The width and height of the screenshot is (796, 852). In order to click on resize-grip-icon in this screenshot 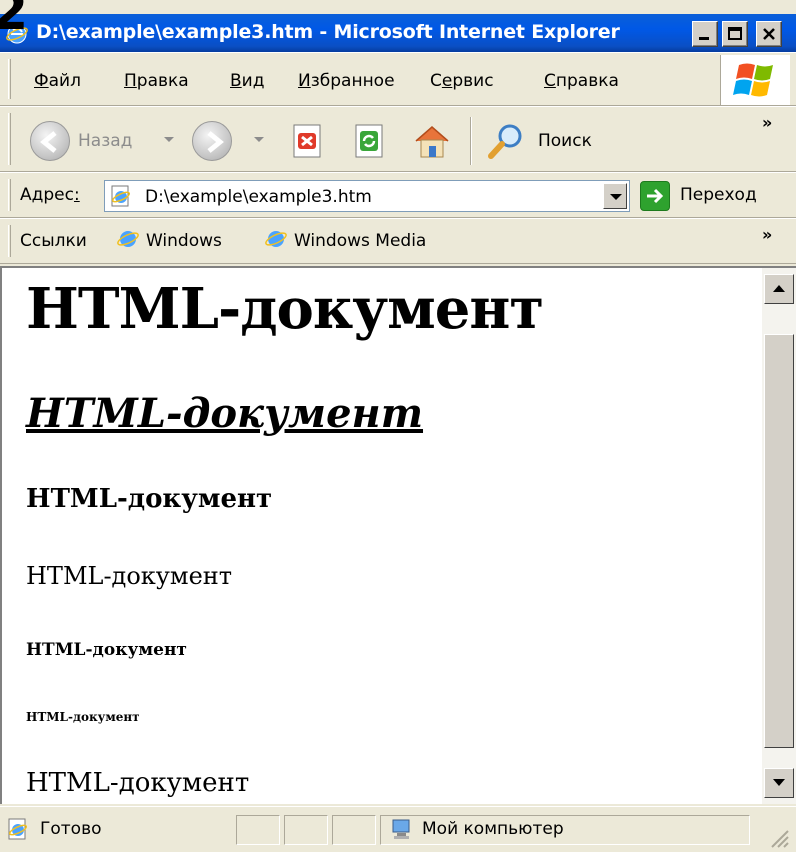, I will do `click(778, 837)`.